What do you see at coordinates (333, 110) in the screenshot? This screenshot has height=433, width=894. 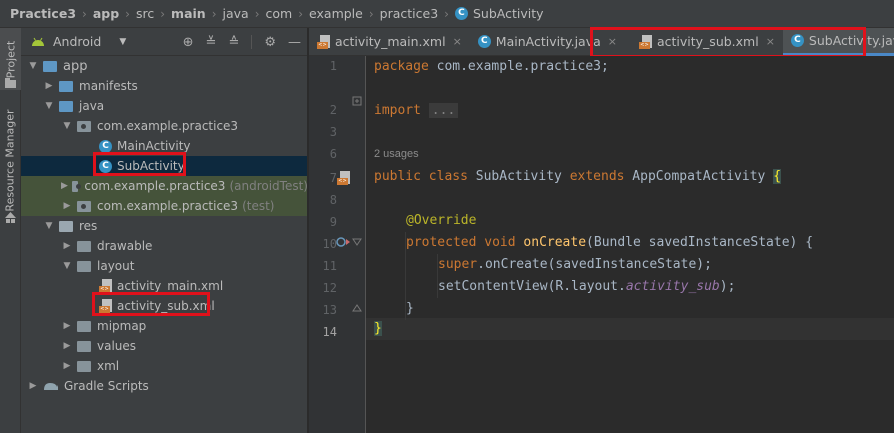 I see `line-number: 2` at bounding box center [333, 110].